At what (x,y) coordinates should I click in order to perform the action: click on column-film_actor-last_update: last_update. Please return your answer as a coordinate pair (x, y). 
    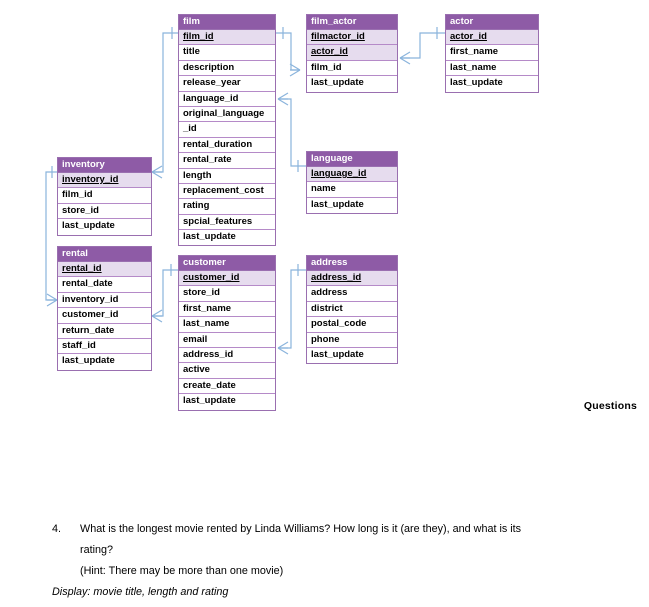
    Looking at the image, I should click on (352, 84).